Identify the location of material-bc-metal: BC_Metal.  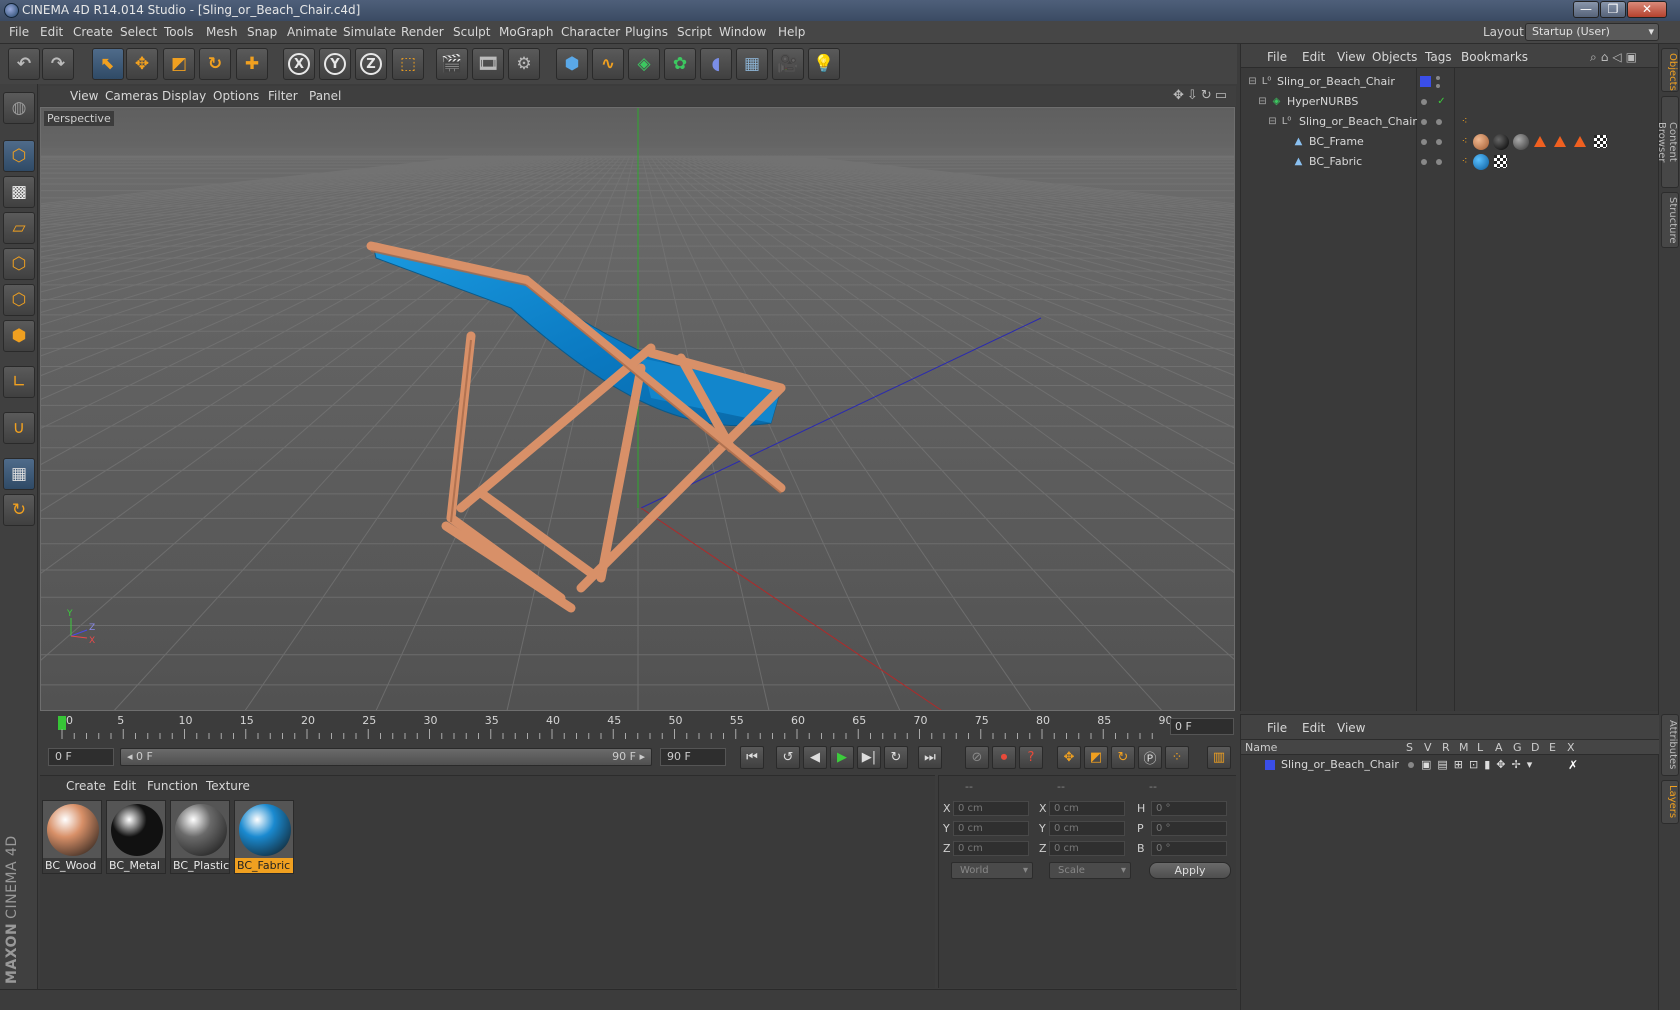
(136, 837).